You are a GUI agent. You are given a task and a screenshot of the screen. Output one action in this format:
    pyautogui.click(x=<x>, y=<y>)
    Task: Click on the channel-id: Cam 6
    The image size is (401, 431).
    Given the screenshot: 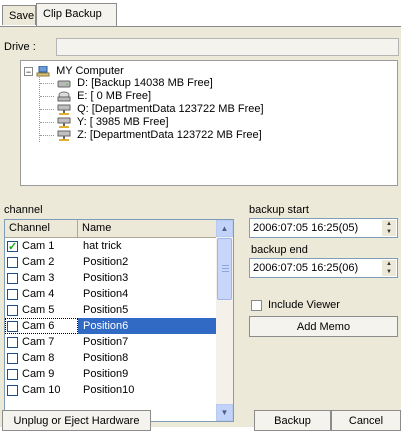 What is the action you would take?
    pyautogui.click(x=38, y=326)
    